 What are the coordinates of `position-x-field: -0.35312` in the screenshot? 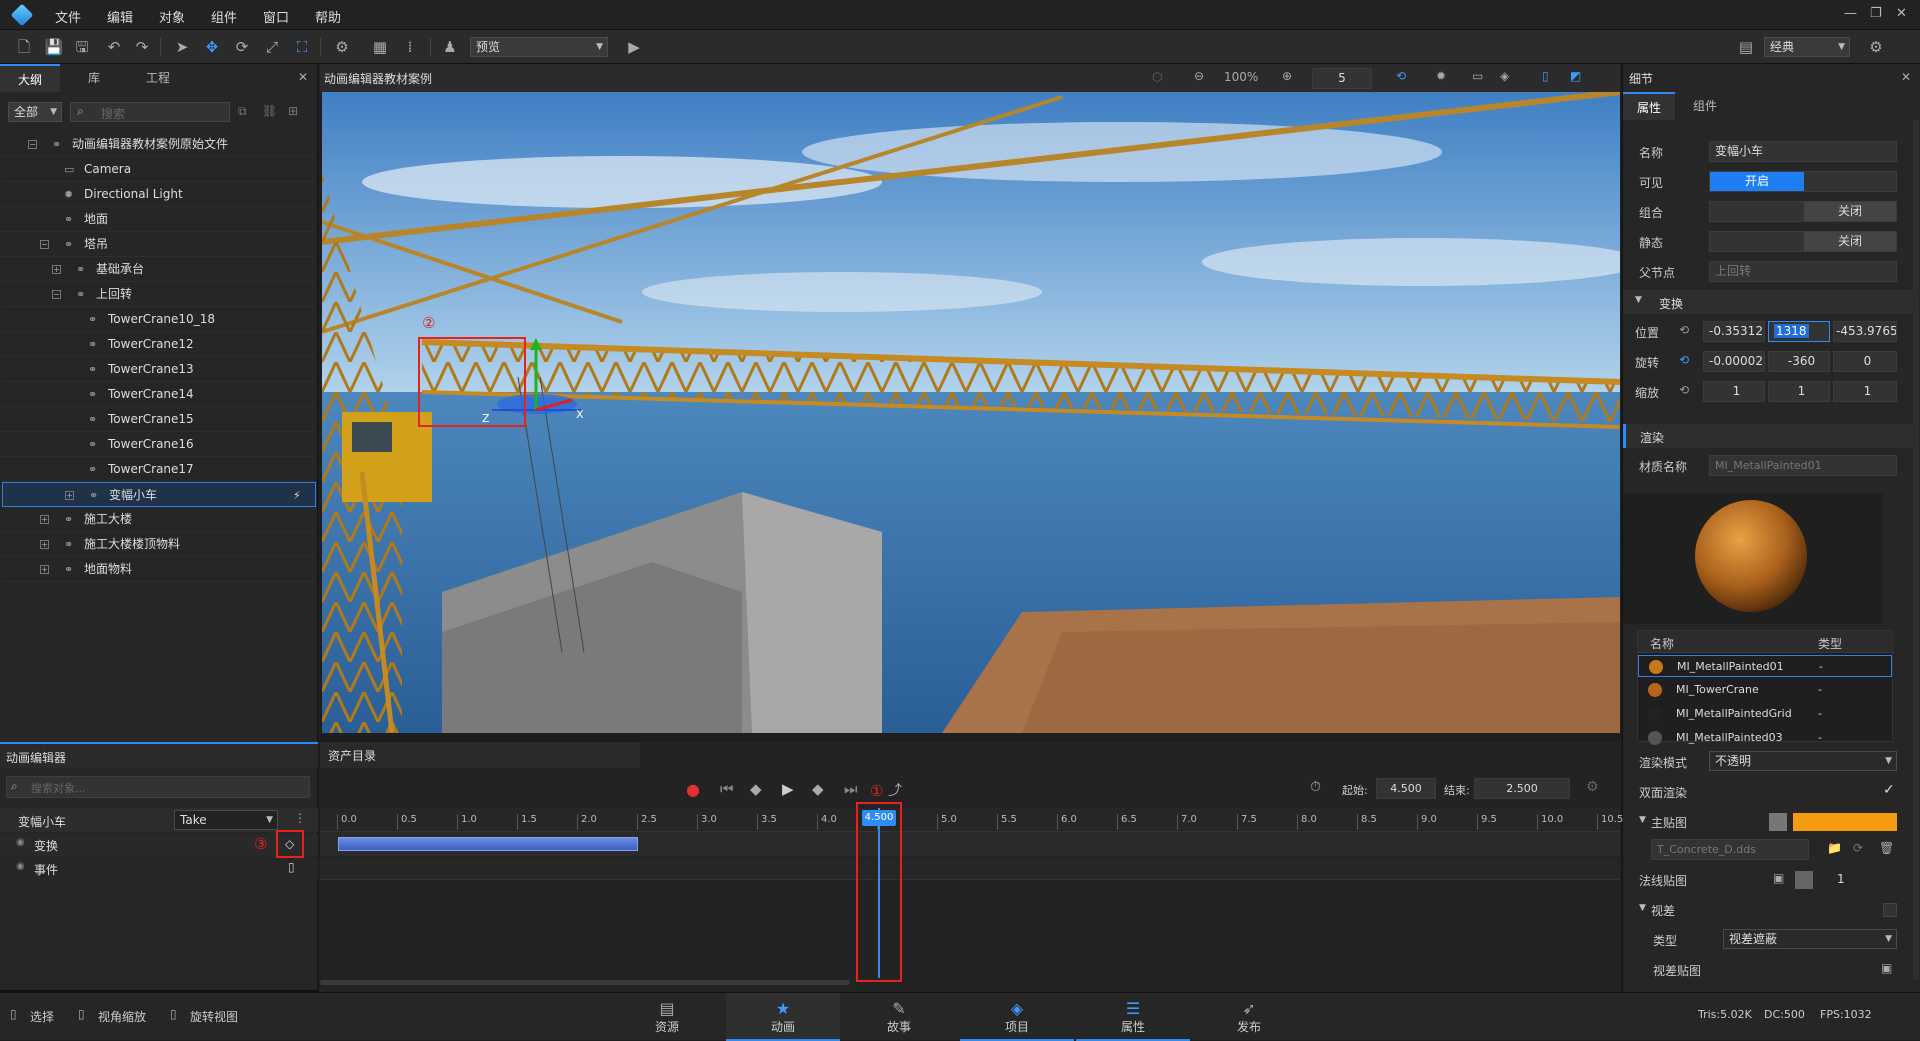 It's located at (1734, 331).